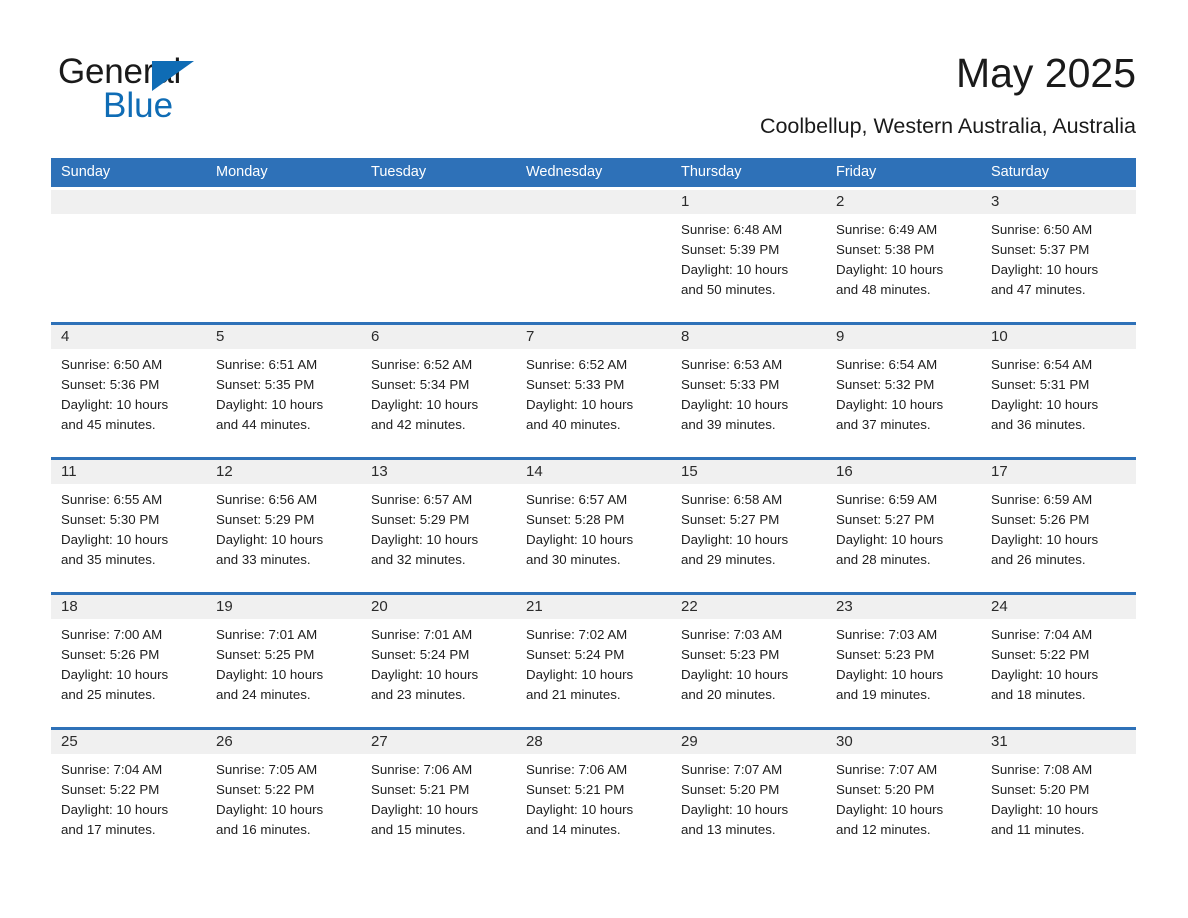 This screenshot has width=1188, height=918. What do you see at coordinates (267, 364) in the screenshot?
I see `sunrise-time: Sunrise: 6:51 AM` at bounding box center [267, 364].